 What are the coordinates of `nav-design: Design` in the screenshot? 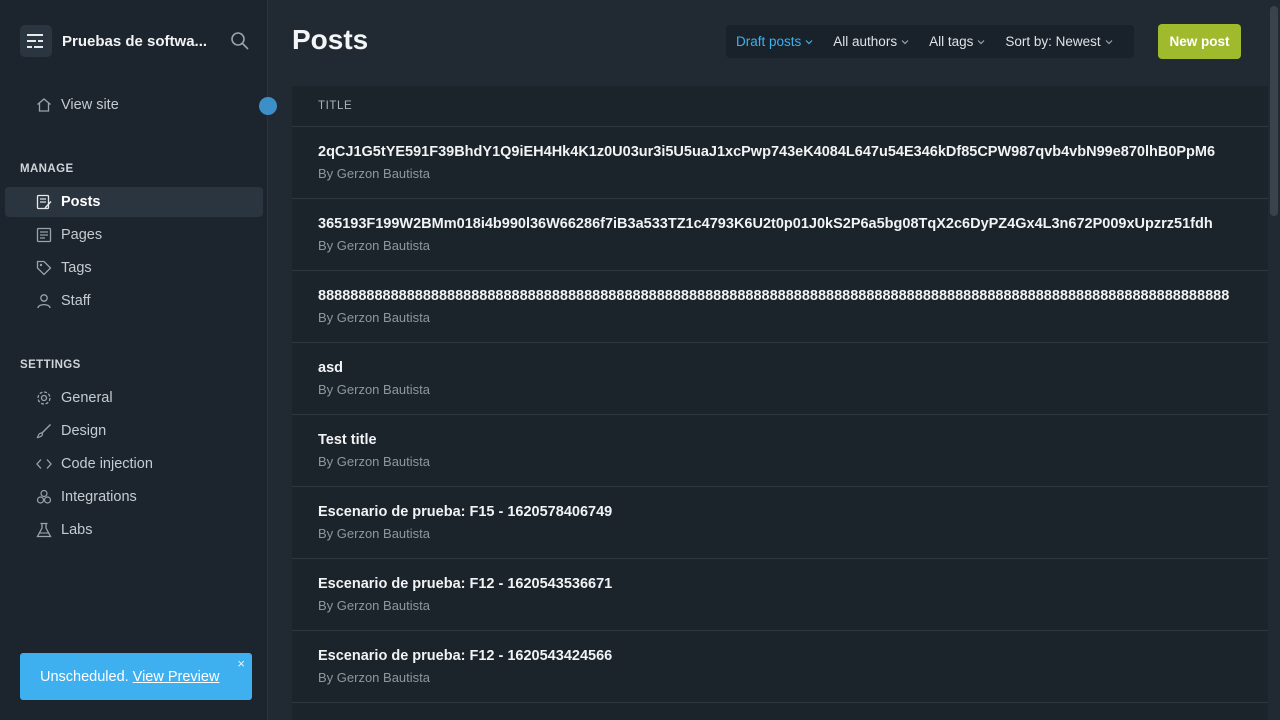 It's located at (134, 431).